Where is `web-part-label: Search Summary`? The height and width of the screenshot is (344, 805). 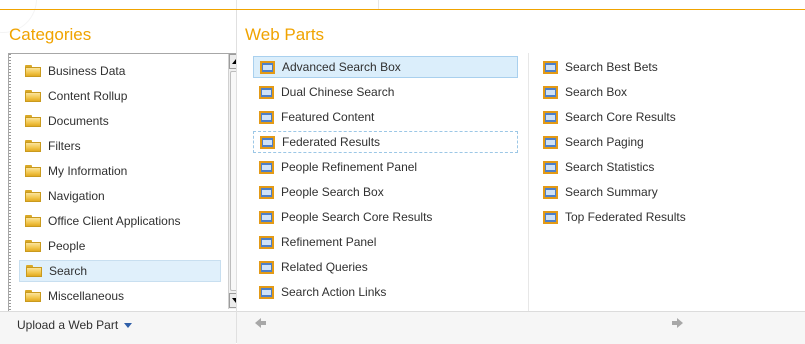 web-part-label: Search Summary is located at coordinates (611, 192).